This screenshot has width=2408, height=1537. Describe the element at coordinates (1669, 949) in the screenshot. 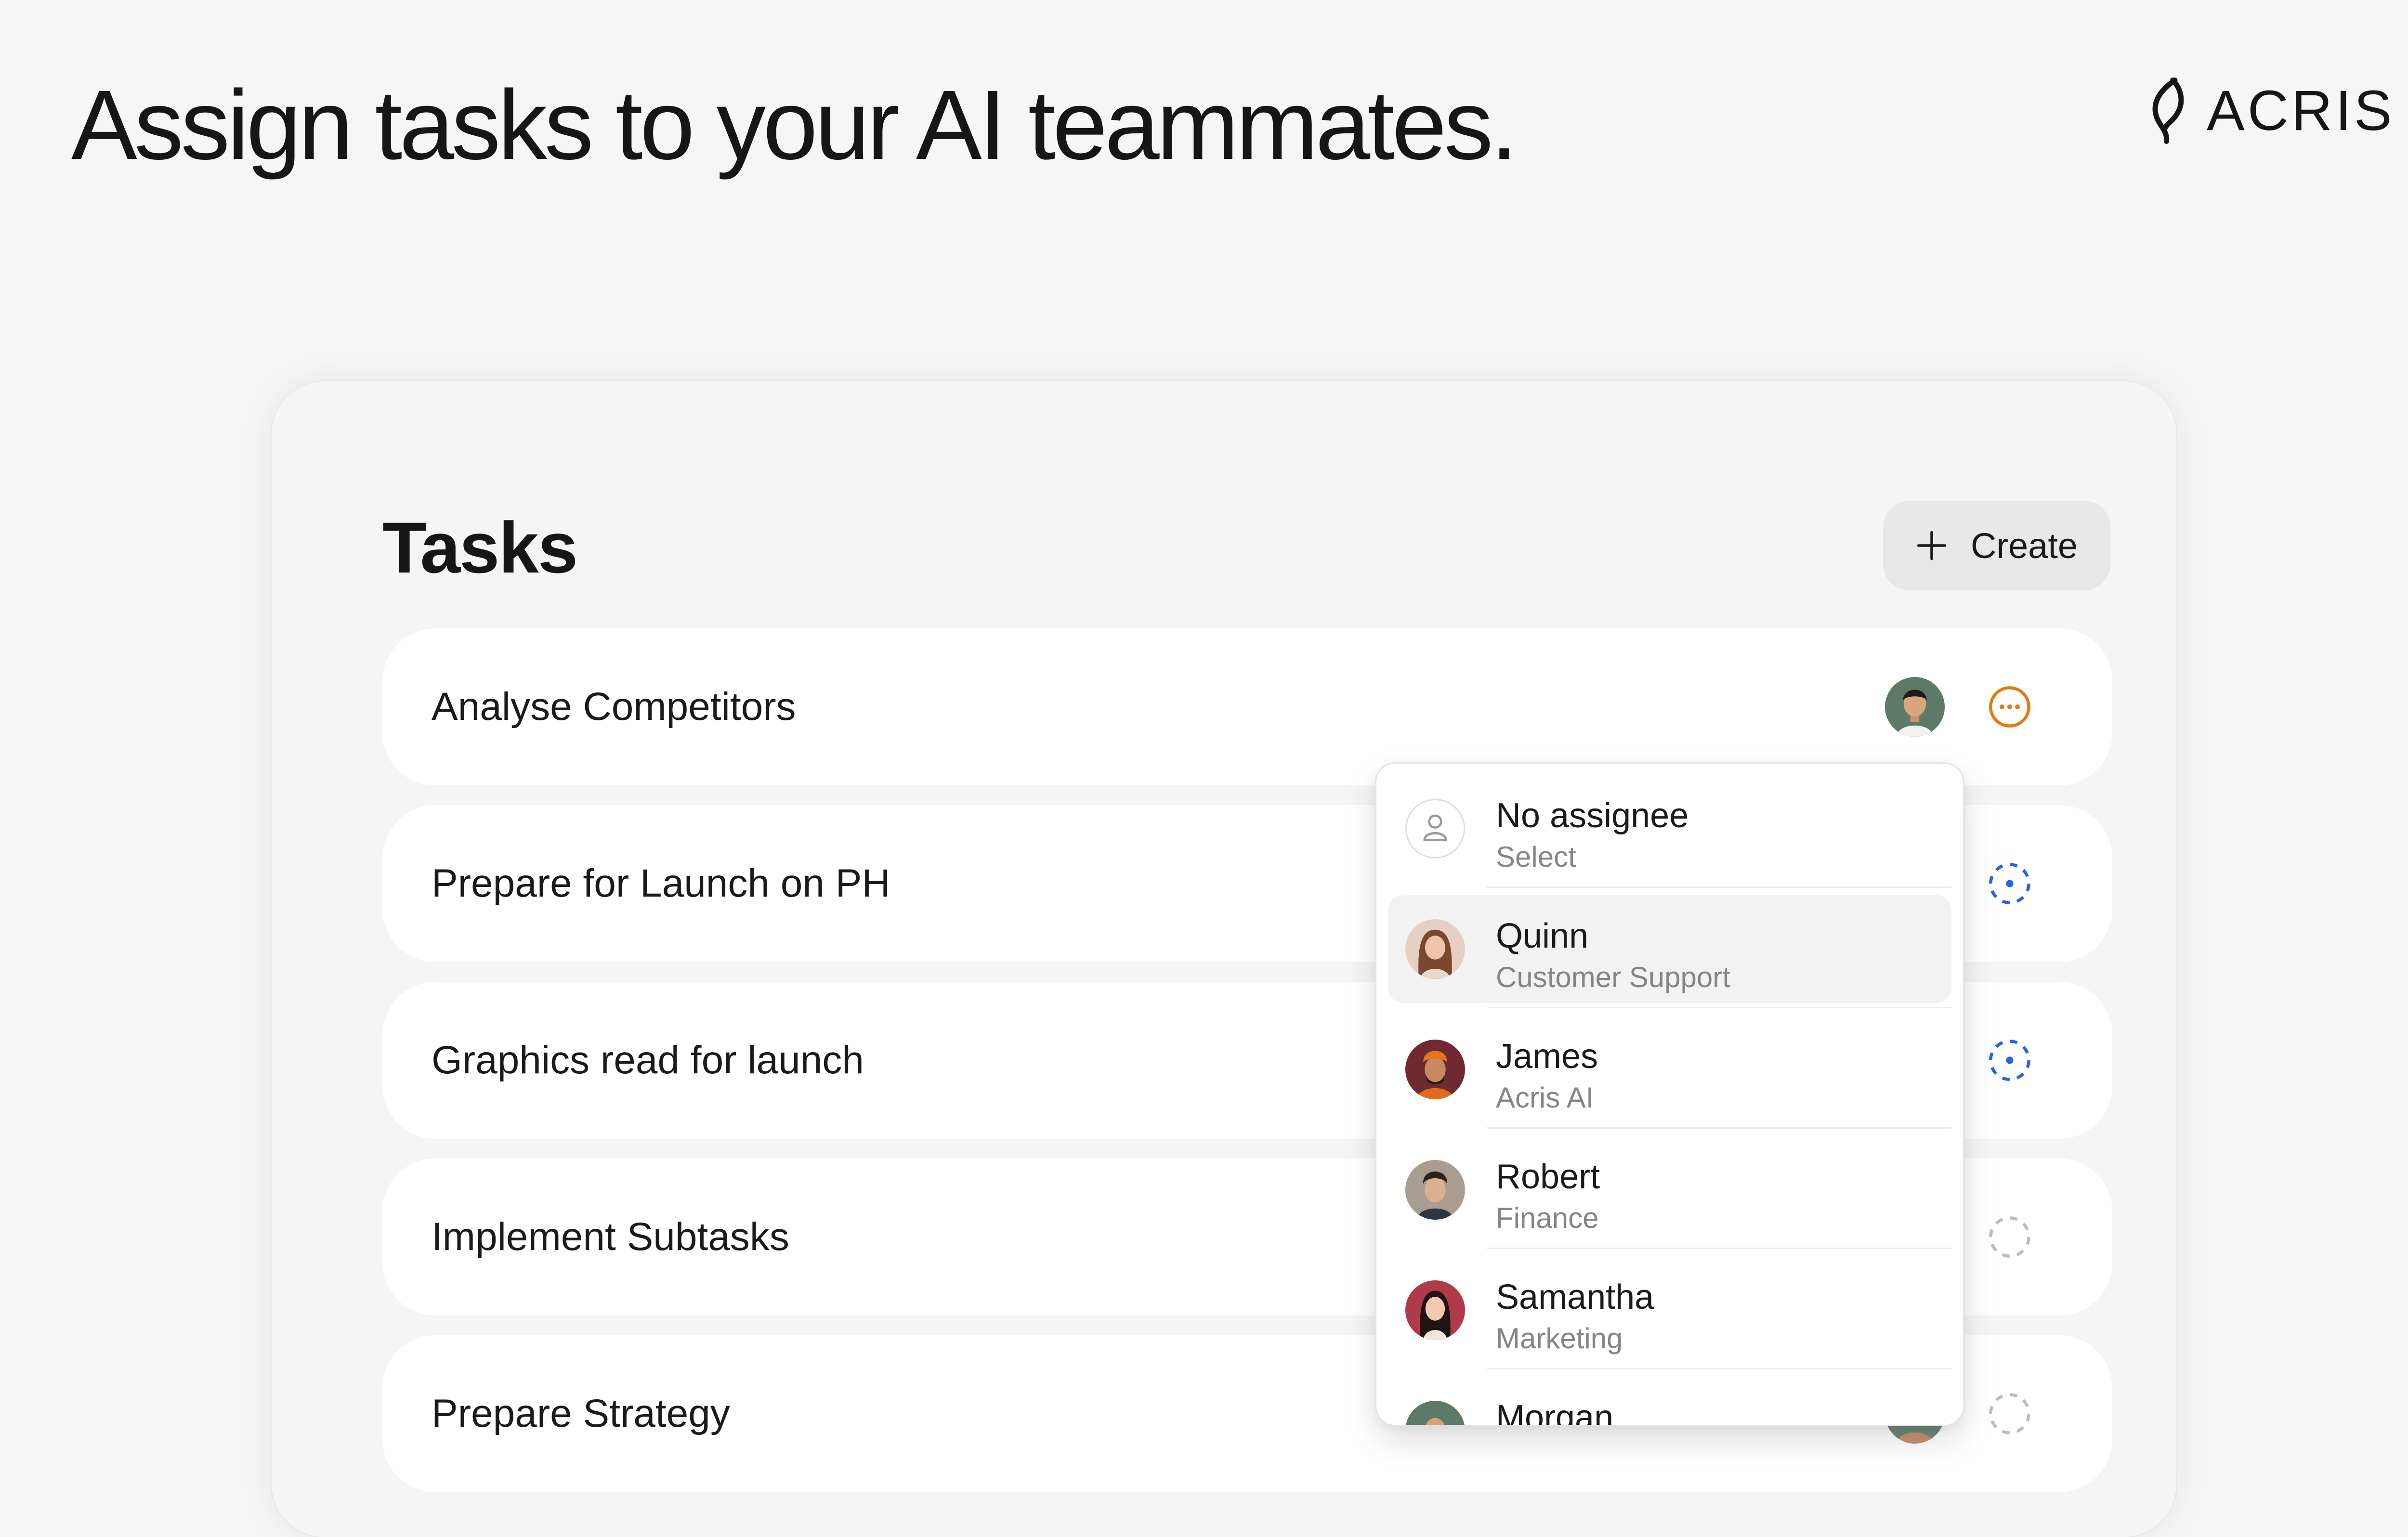

I see `option-quinn: Quinn Customer Support` at that location.